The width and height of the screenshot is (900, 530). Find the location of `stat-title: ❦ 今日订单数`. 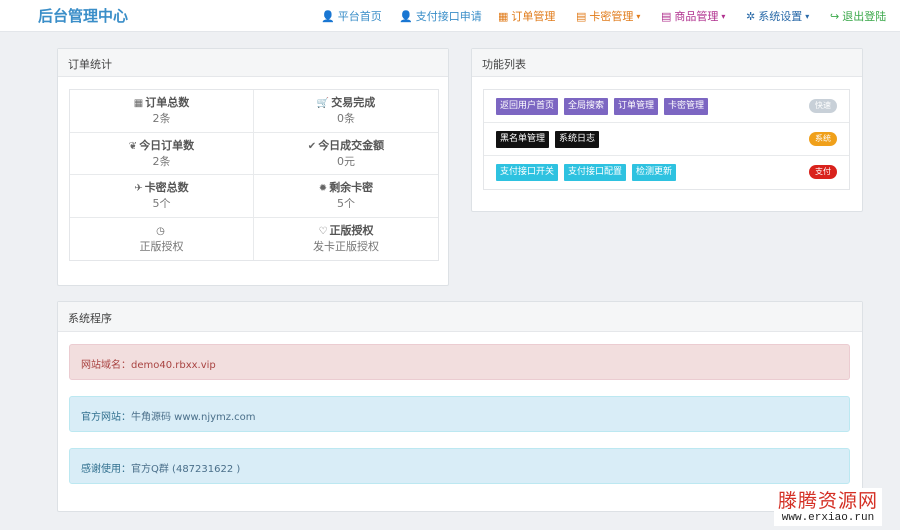

stat-title: ❦ 今日订单数 is located at coordinates (161, 146).